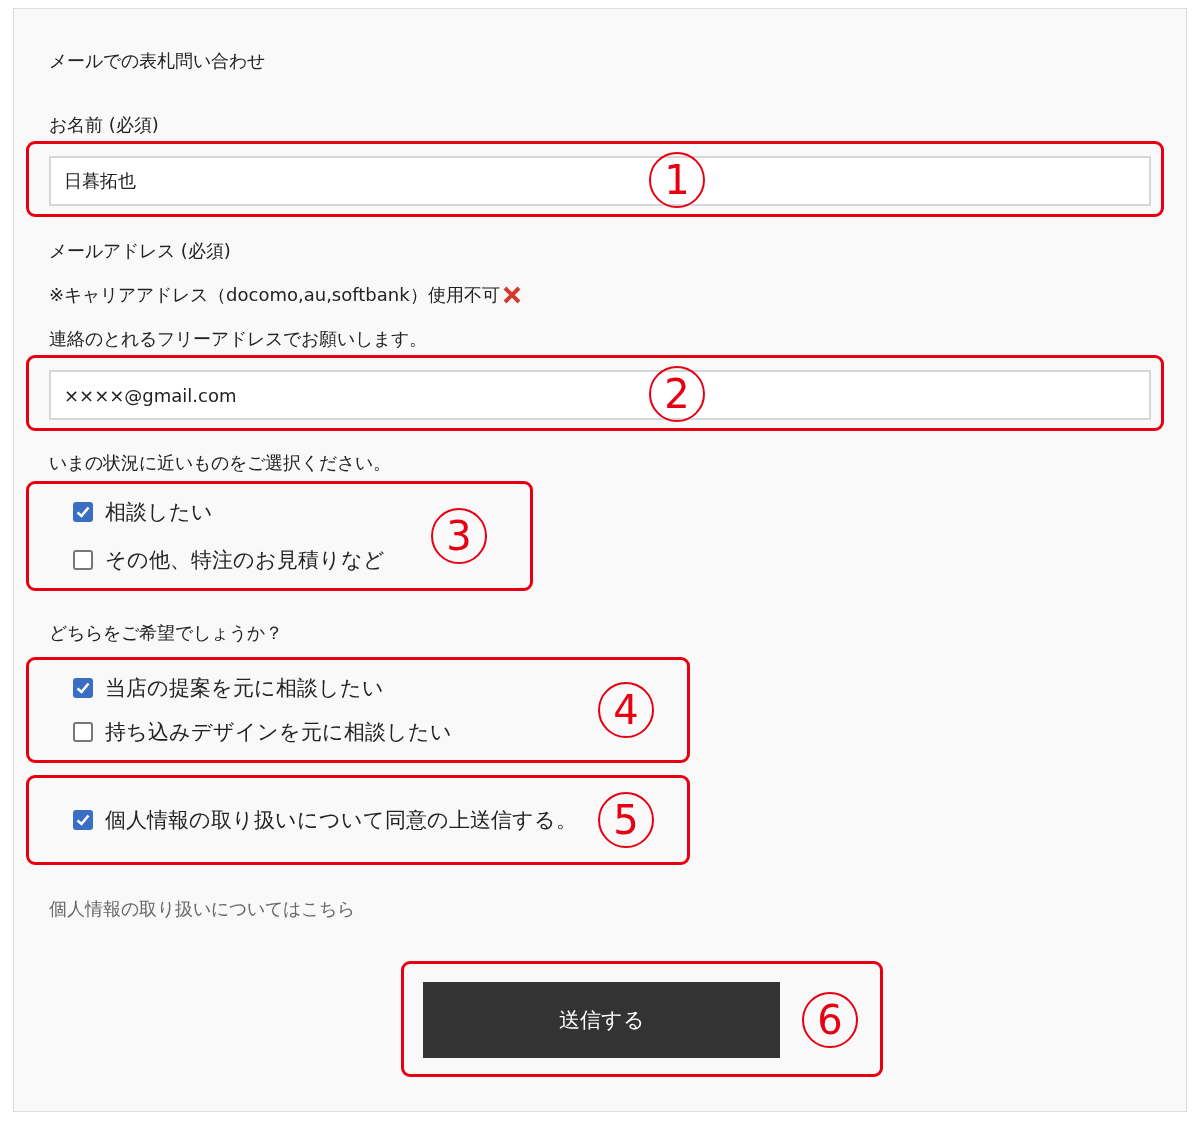 The image size is (1200, 1124). I want to click on field-label: お名前 (必須), so click(104, 125).